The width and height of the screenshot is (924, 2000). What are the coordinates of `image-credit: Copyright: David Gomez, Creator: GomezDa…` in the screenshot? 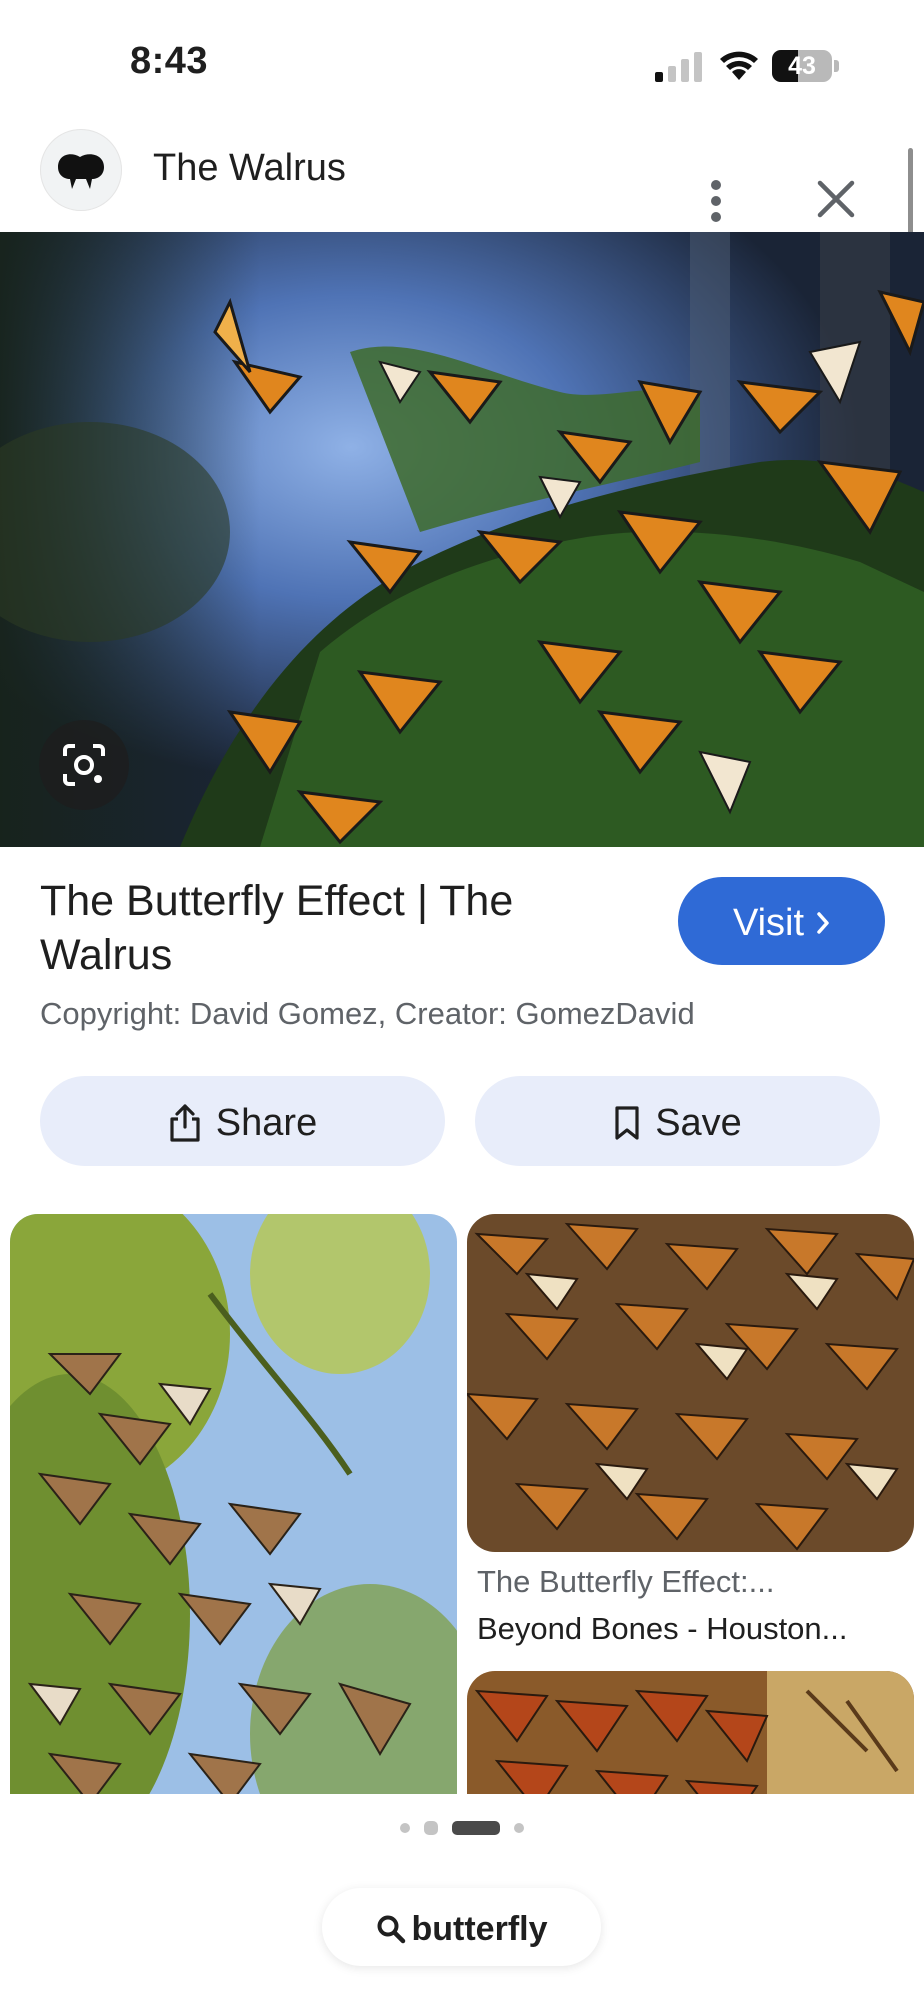 It's located at (367, 1013).